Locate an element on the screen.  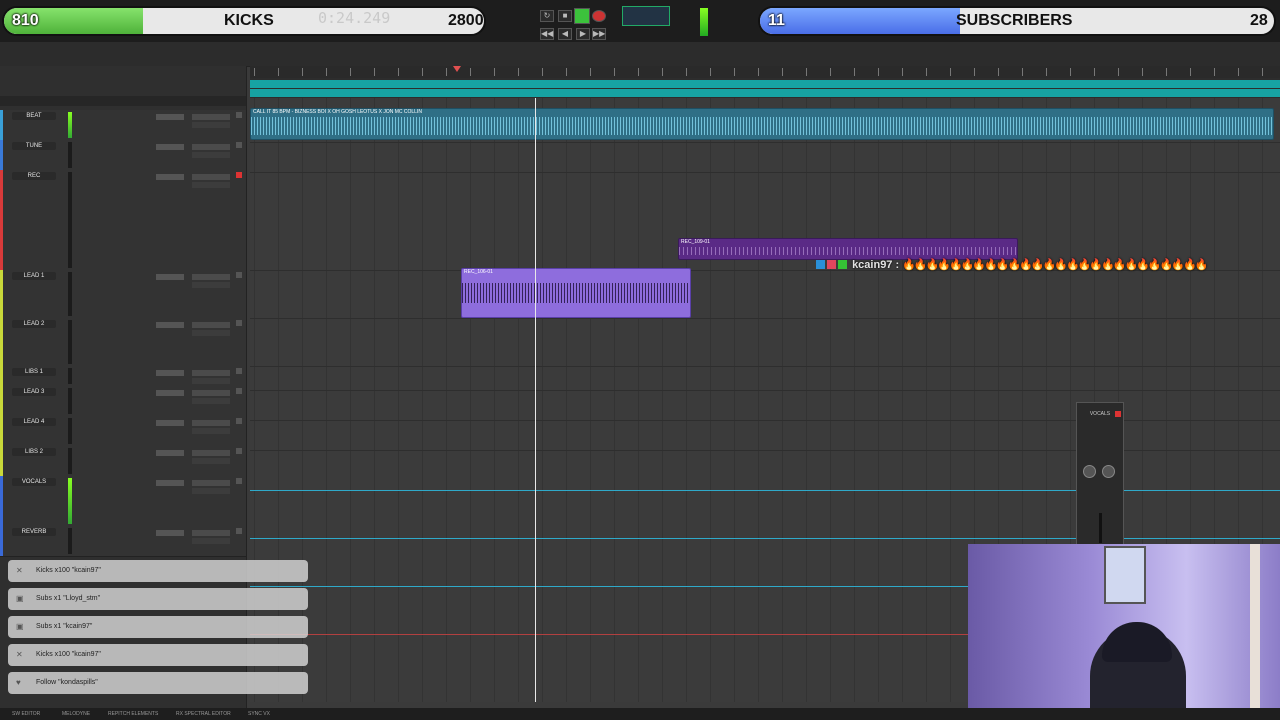
forward-button: ▶ is located at coordinates (583, 34).